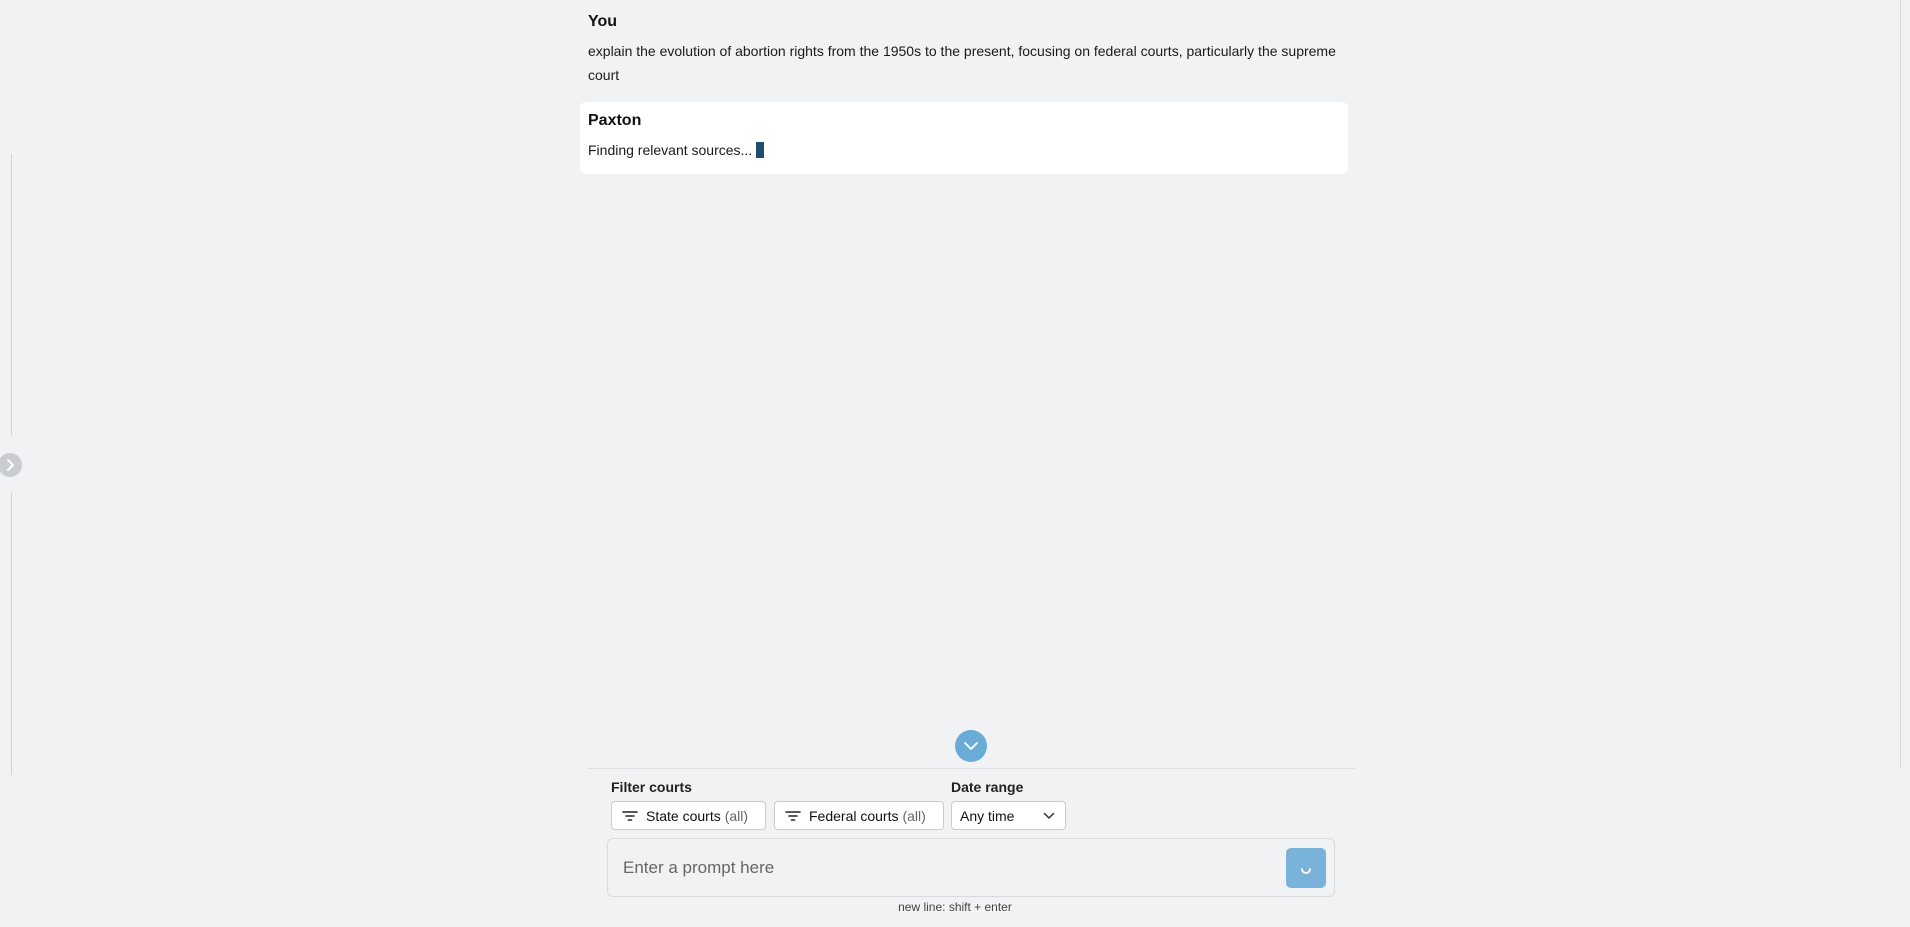 The image size is (1910, 927). What do you see at coordinates (1306, 871) in the screenshot?
I see `loading-spinner-icon` at bounding box center [1306, 871].